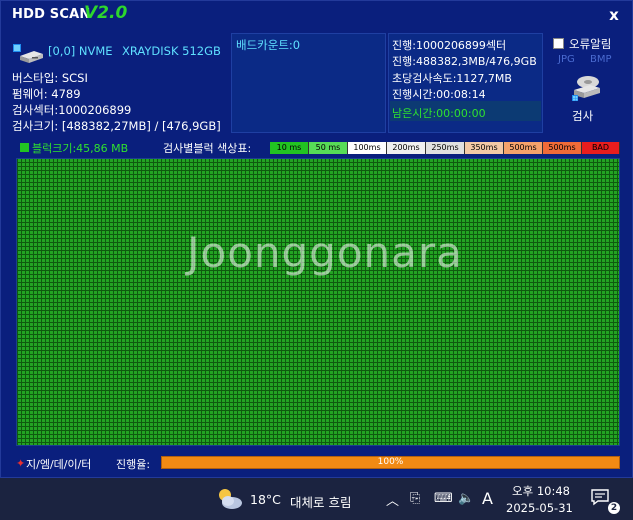 The width and height of the screenshot is (633, 520). What do you see at coordinates (325, 252) in the screenshot?
I see `watermark: Joonggonara` at bounding box center [325, 252].